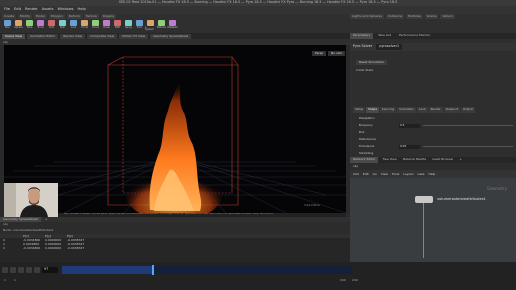  Describe the element at coordinates (355, 280) in the screenshot. I see `end-frame-field: 240` at that location.